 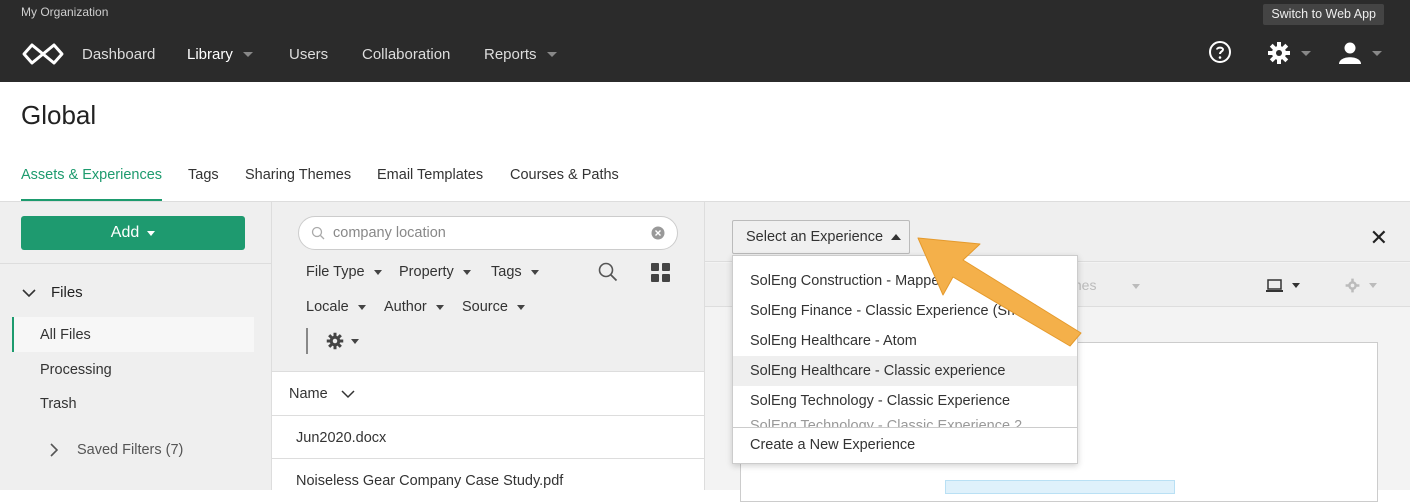 What do you see at coordinates (492, 233) in the screenshot?
I see `search-input` at bounding box center [492, 233].